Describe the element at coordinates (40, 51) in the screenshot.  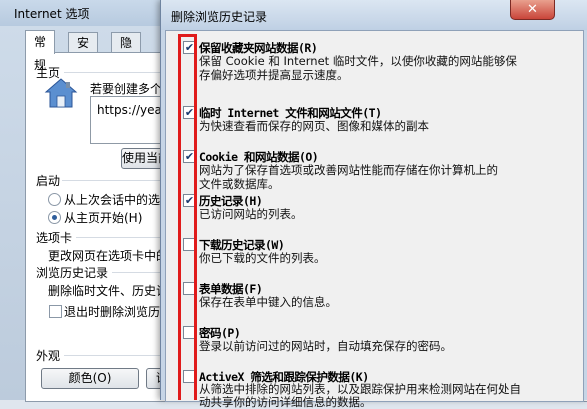
I see `tab-general: 常规` at that location.